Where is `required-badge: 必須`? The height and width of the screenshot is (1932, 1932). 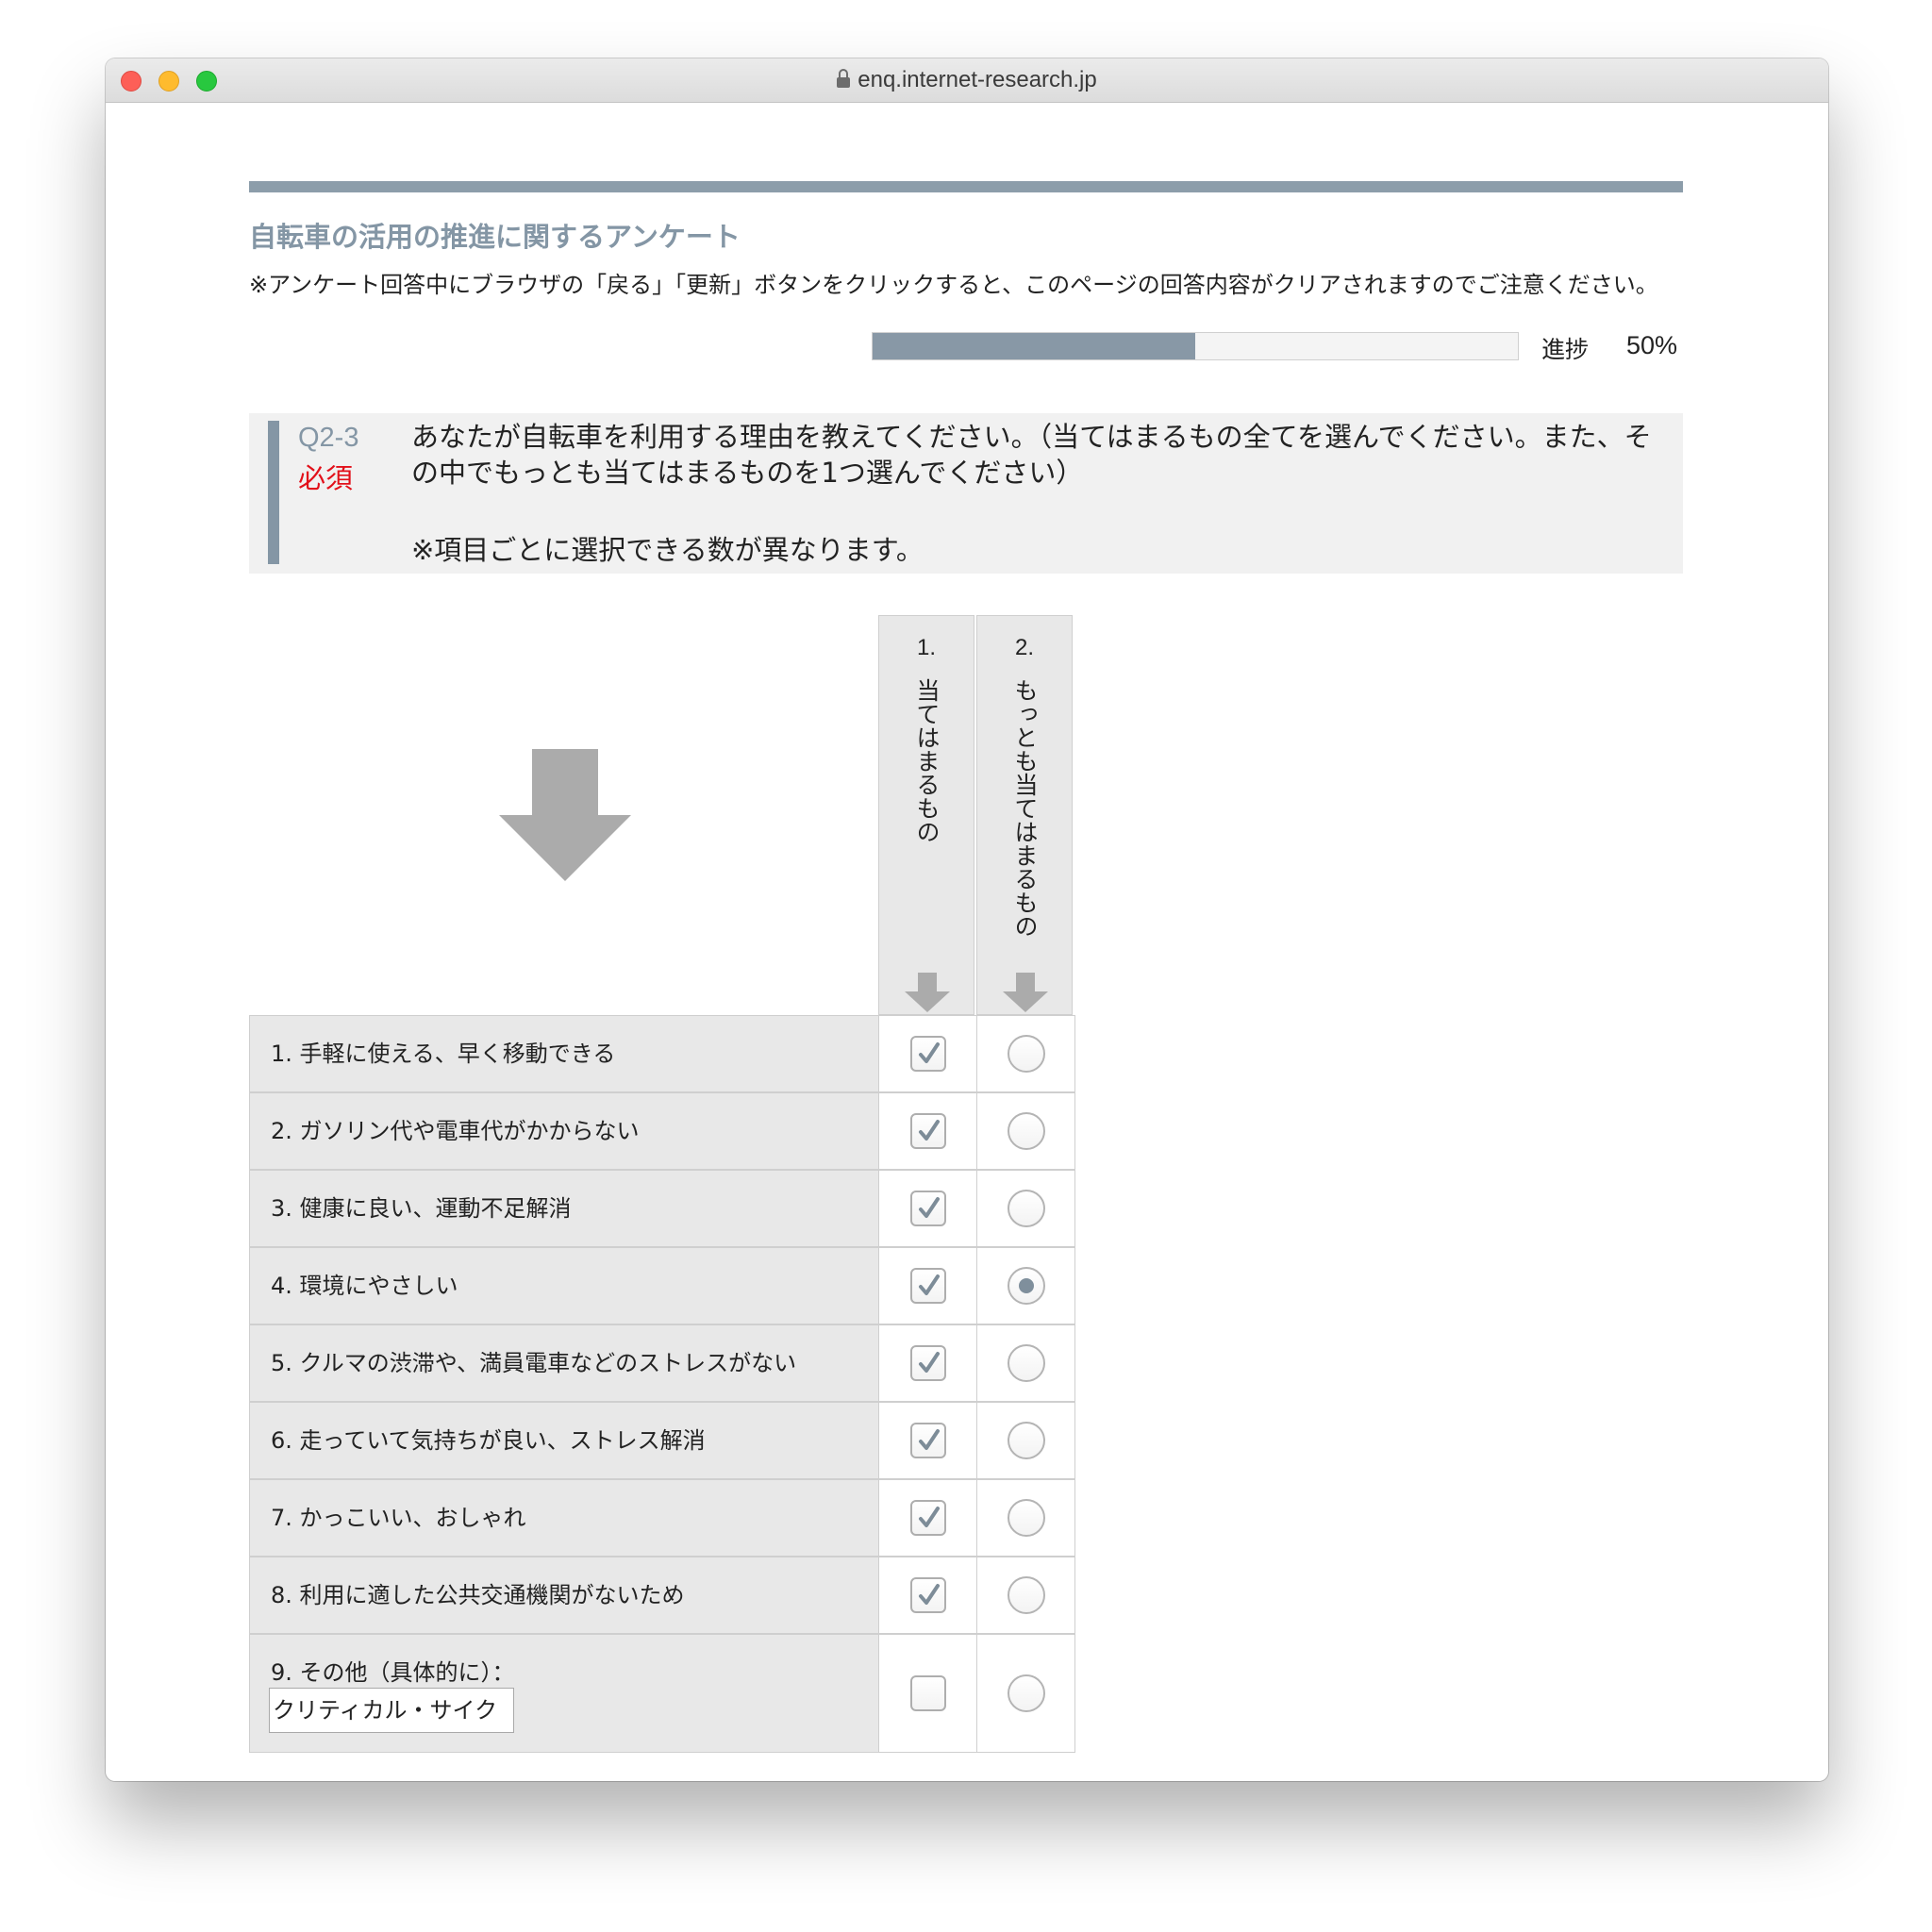
required-badge: 必須 is located at coordinates (326, 478).